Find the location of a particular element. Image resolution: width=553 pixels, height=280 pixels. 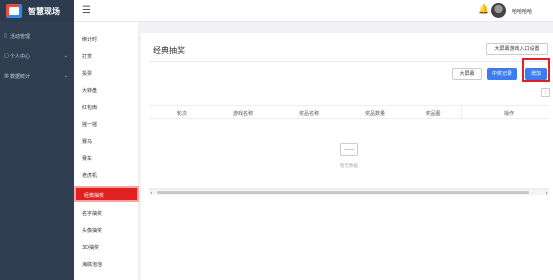

column-header: 奖品名称 is located at coordinates (308, 114).